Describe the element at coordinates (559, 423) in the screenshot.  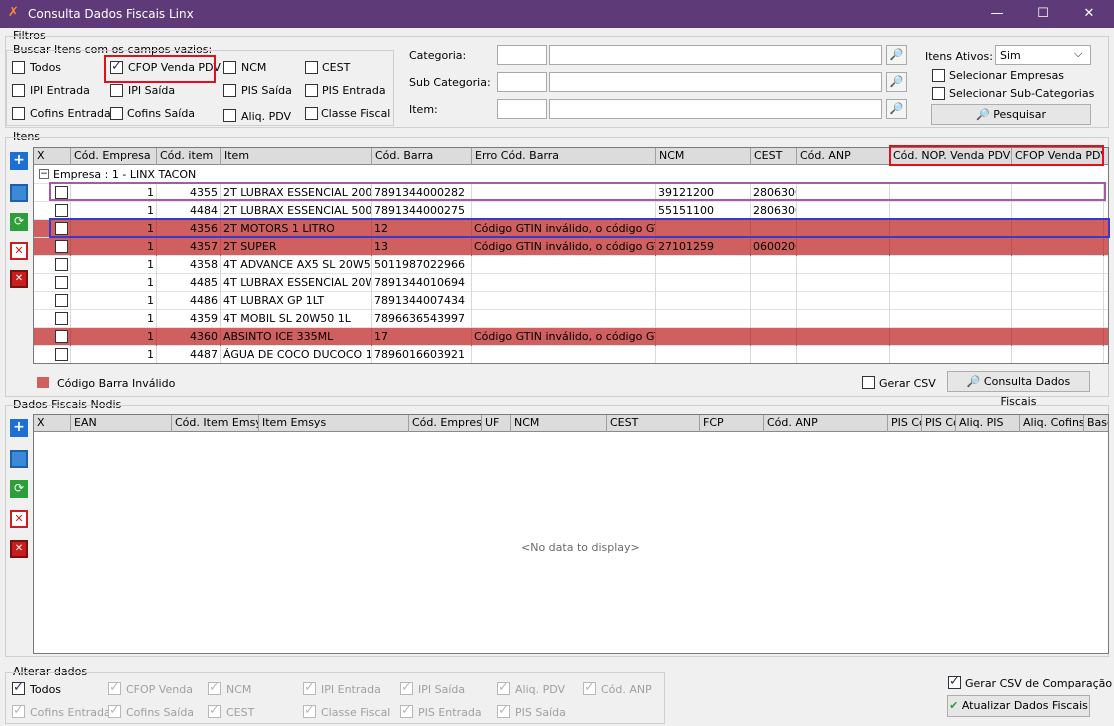
I see `nodis-col-ncm: NCM` at that location.